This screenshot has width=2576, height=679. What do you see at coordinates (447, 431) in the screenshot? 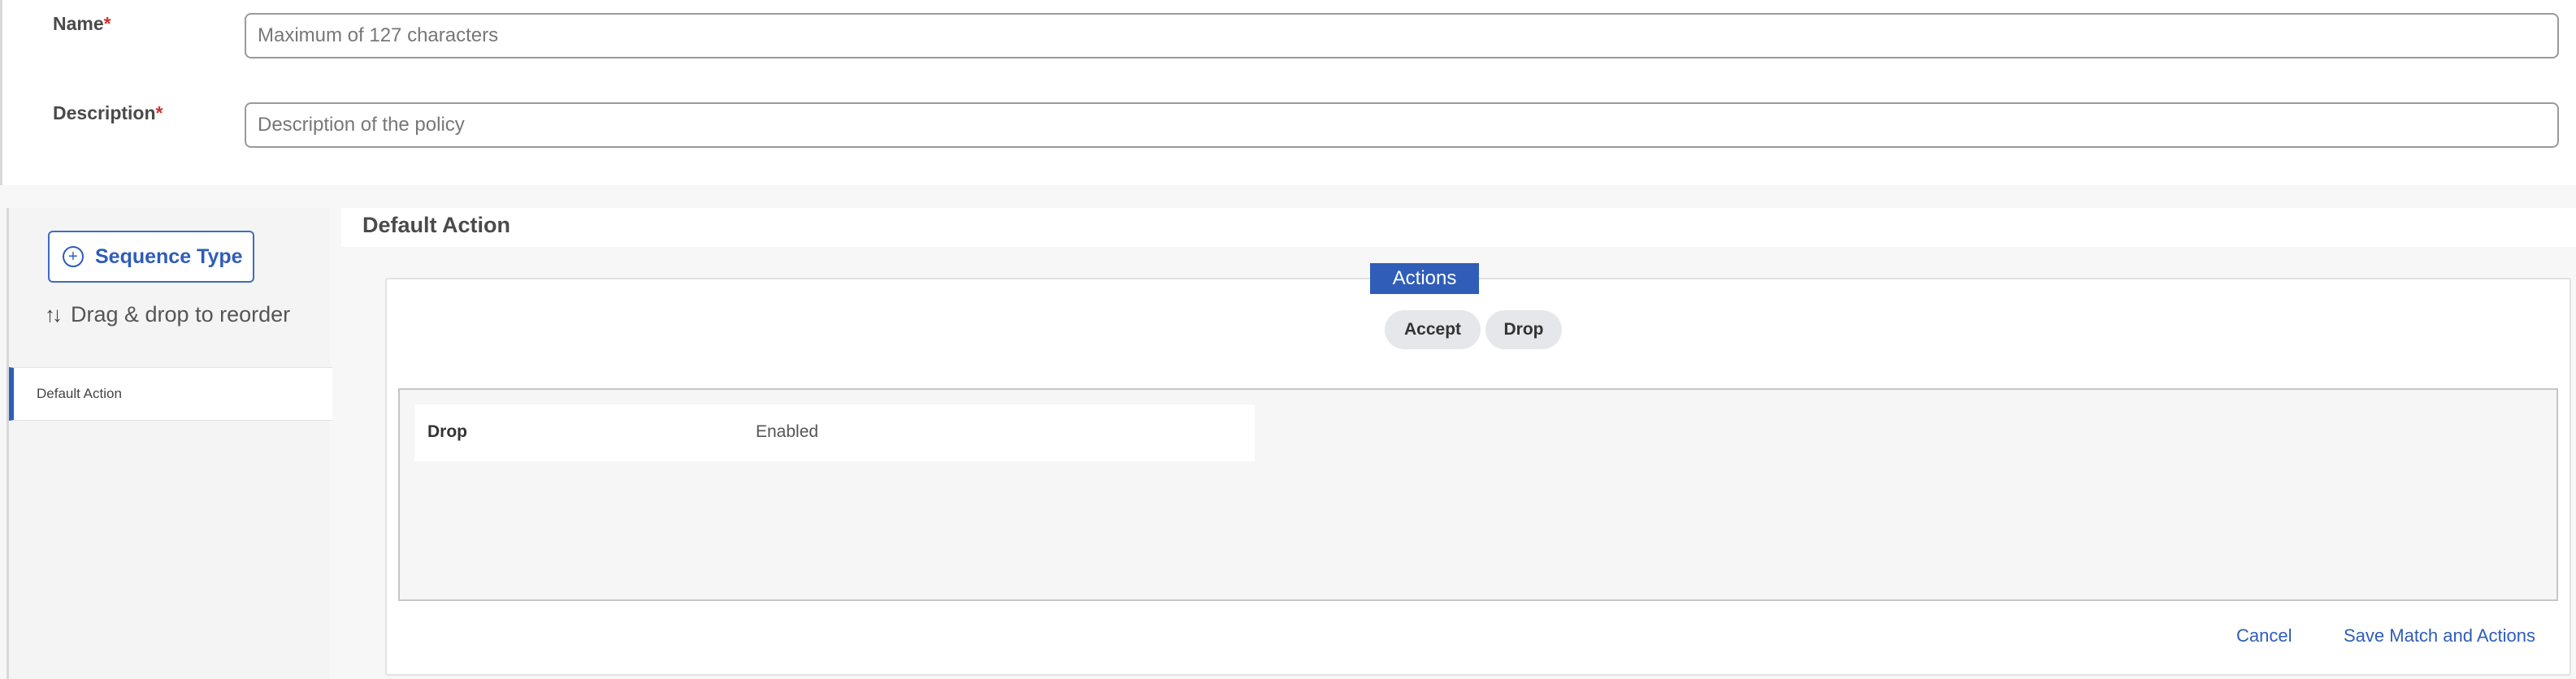
I see `detail-key: Drop` at bounding box center [447, 431].